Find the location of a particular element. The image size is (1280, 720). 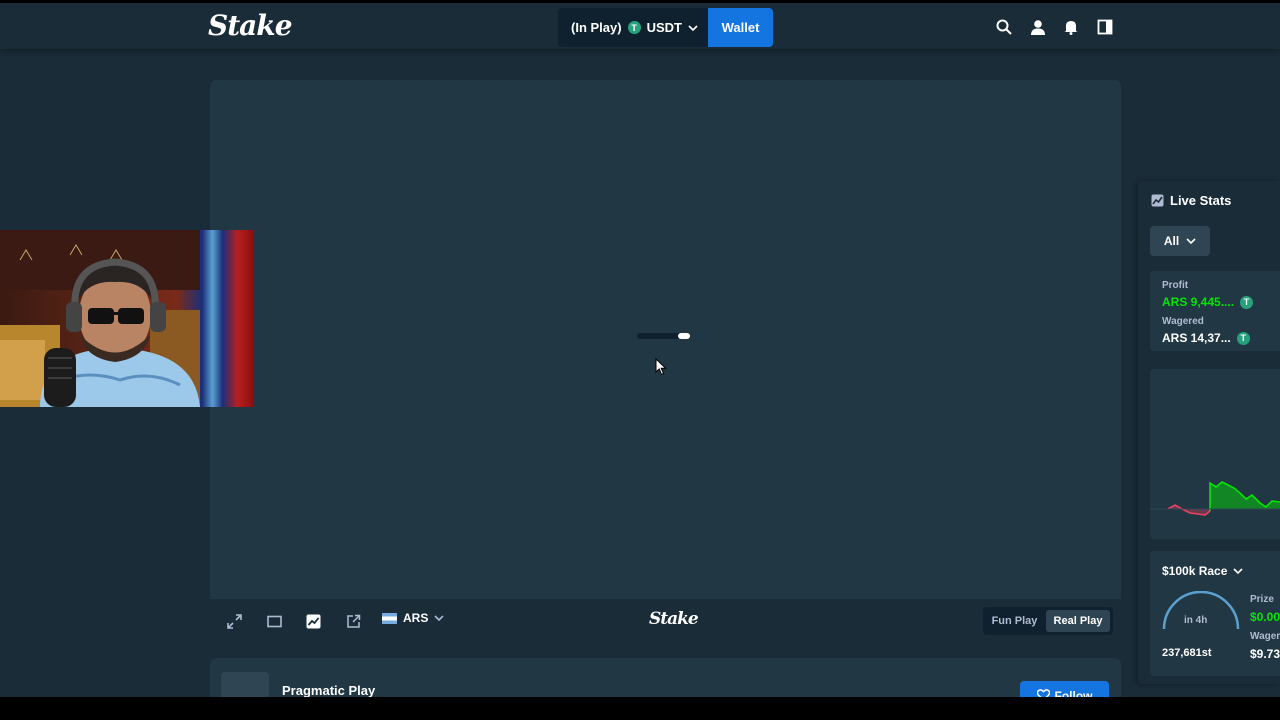

race-wagered-value: $9.73 is located at coordinates (1265, 654).